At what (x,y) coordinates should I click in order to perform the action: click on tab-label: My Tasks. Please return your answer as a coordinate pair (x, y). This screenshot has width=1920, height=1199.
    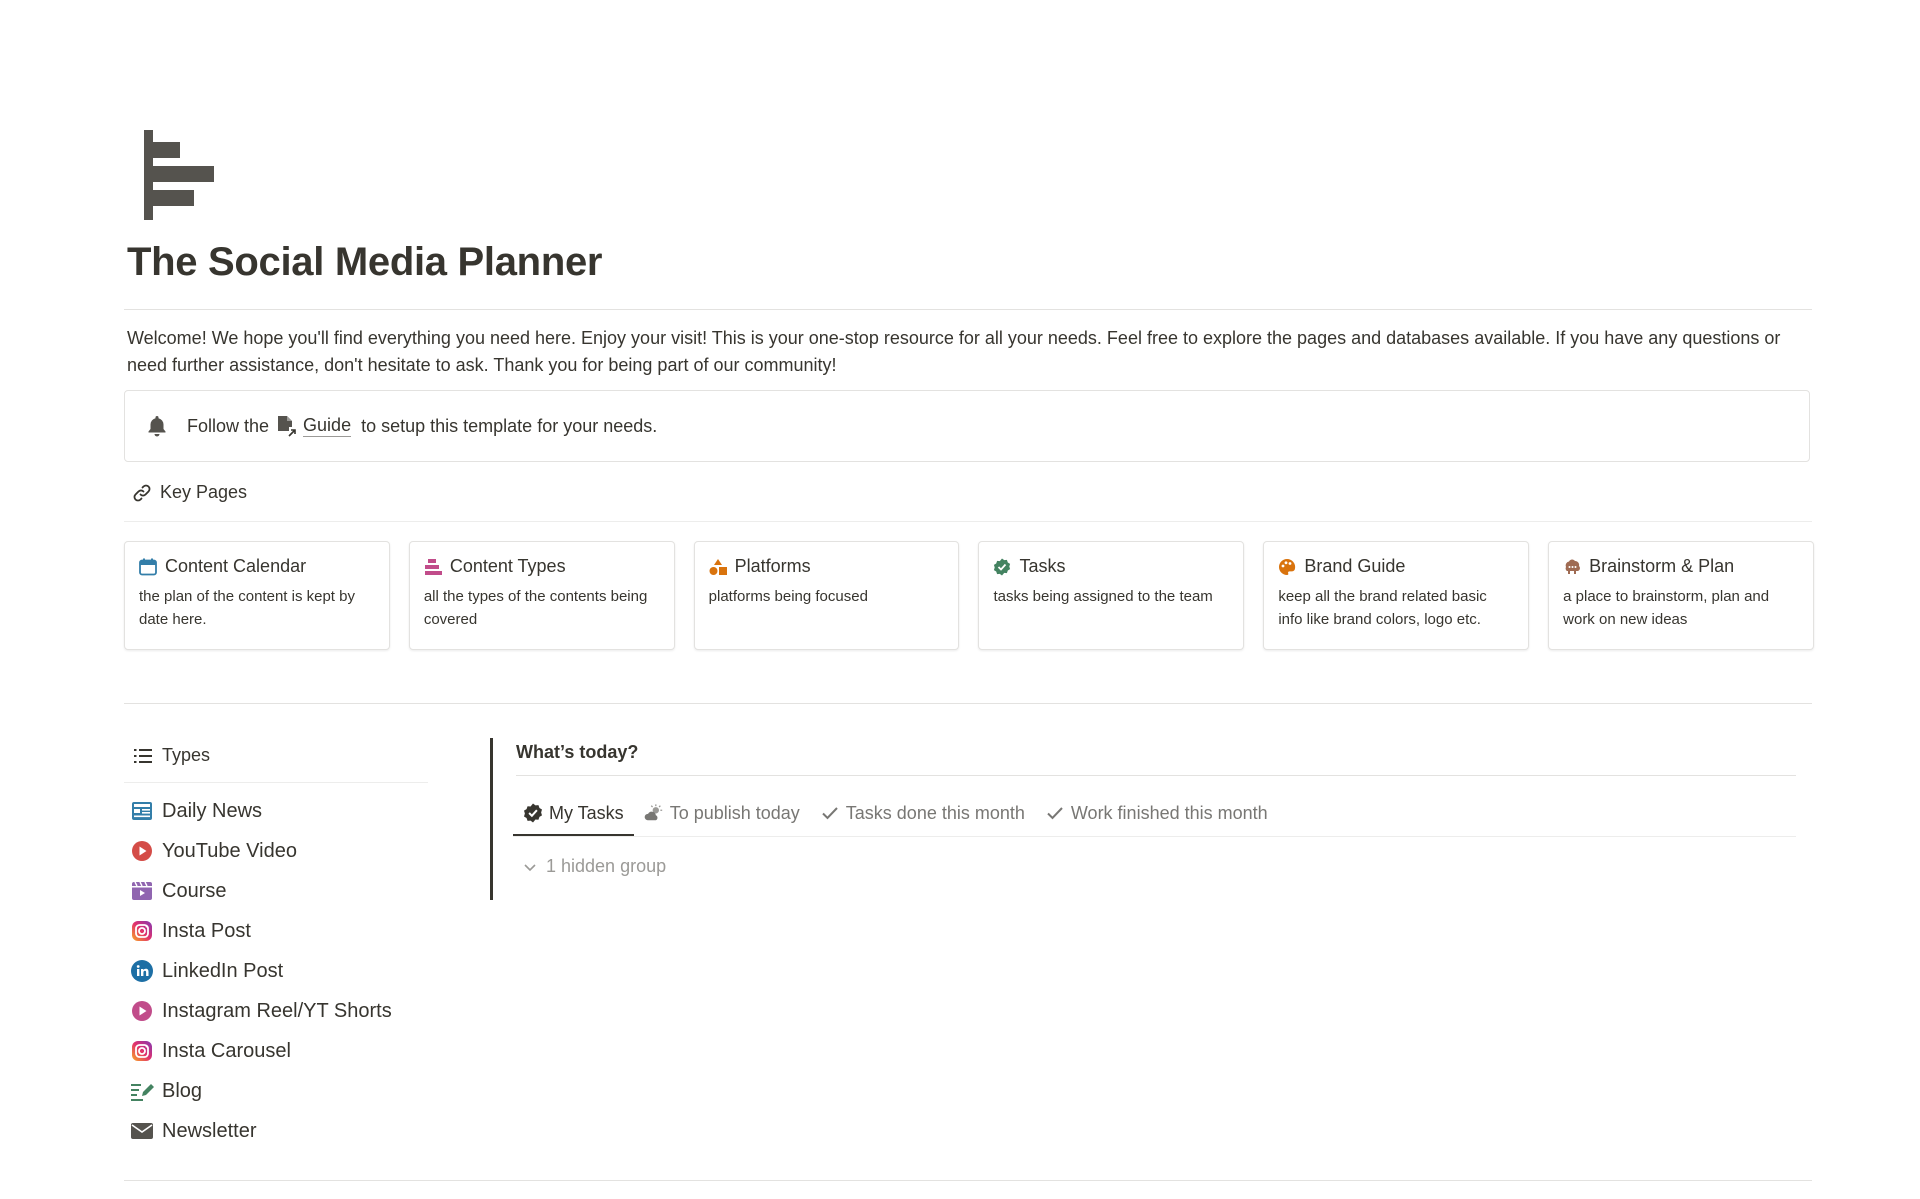
    Looking at the image, I should click on (586, 812).